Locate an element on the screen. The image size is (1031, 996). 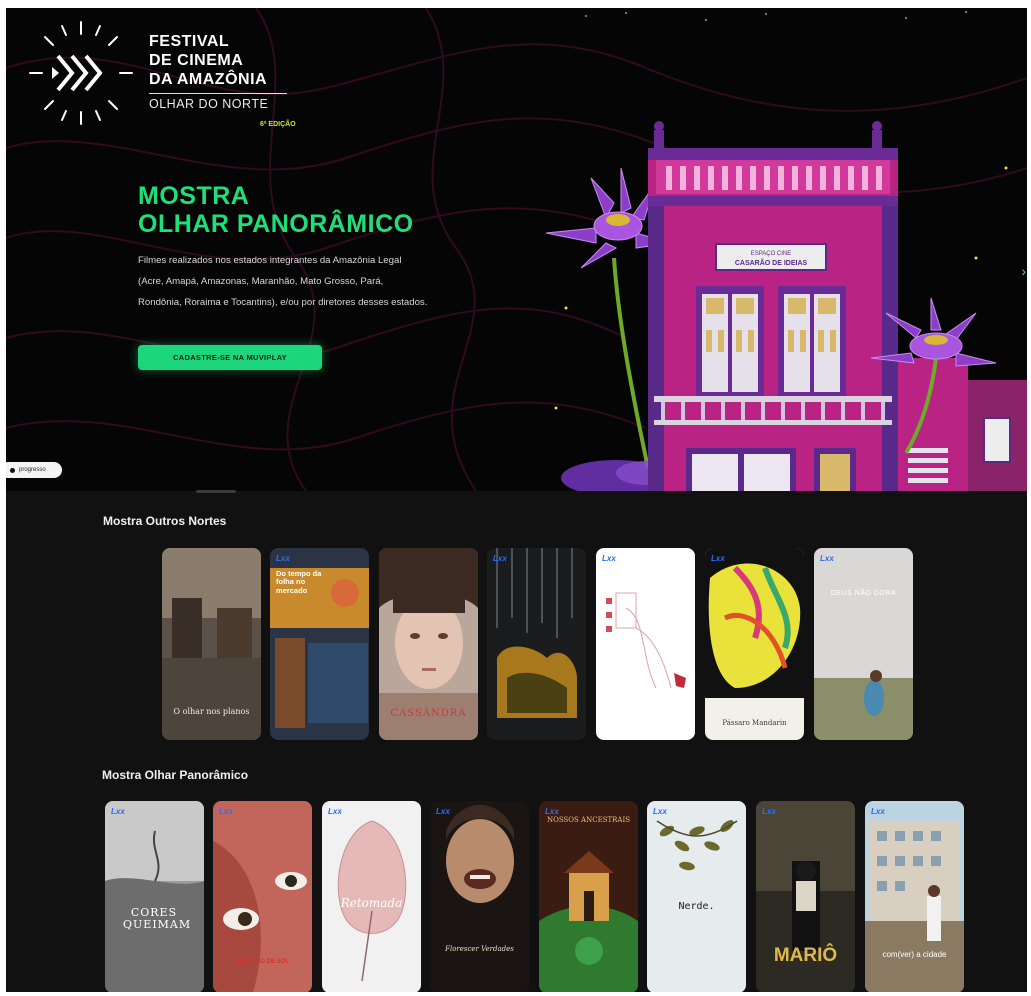
movie-card-title: CASSANDRA is located at coordinates (428, 713).